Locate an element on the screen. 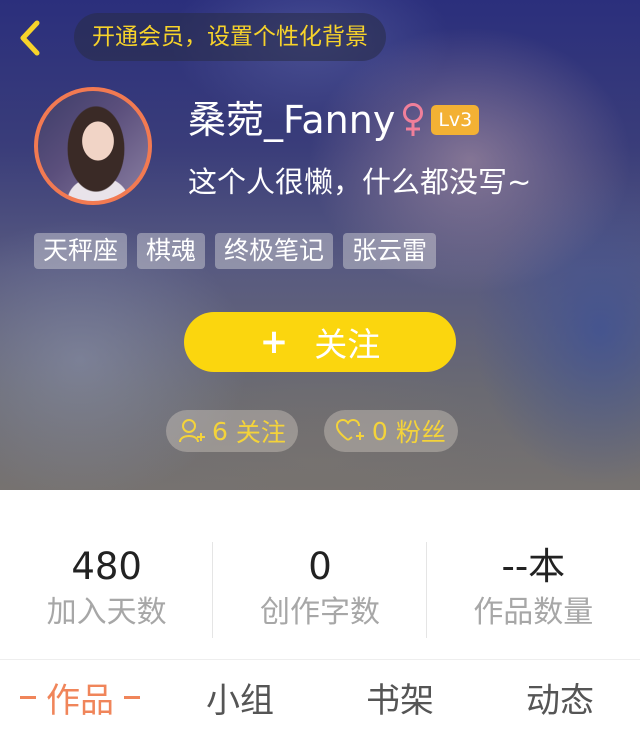 The height and width of the screenshot is (735, 640). followers-count: 0 is located at coordinates (379, 431).